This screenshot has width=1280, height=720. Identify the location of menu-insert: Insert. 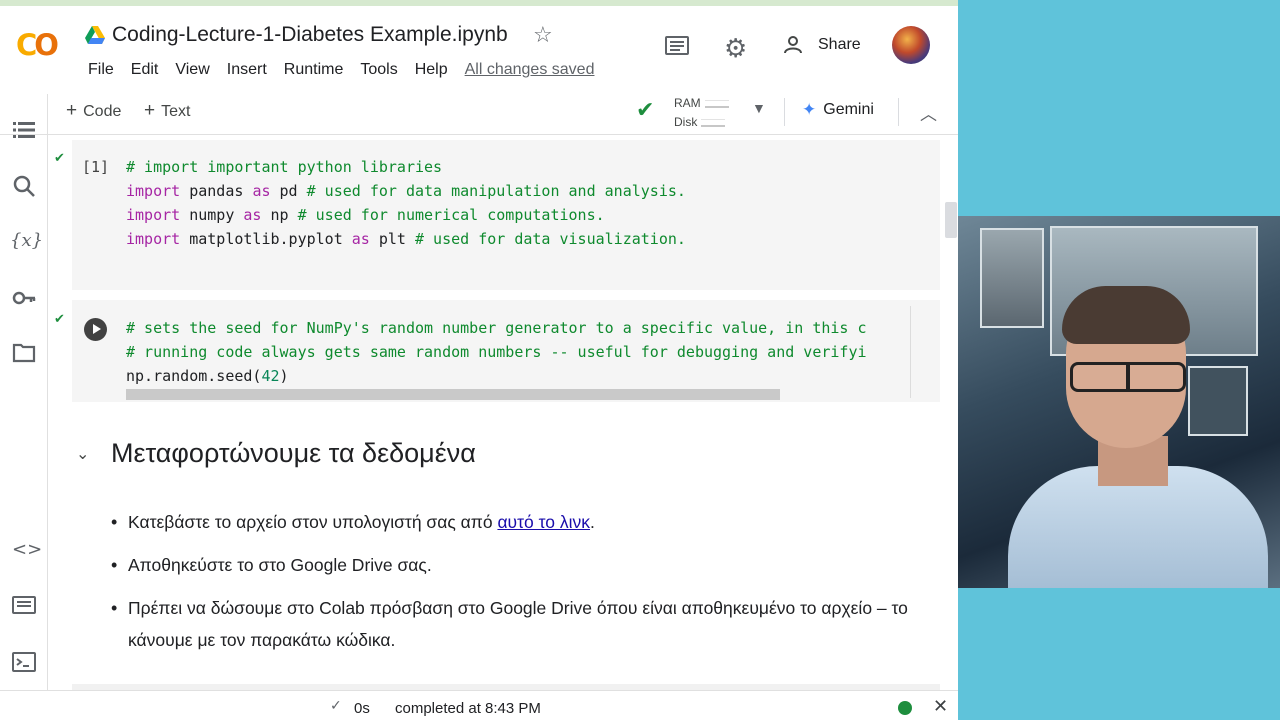
(247, 70).